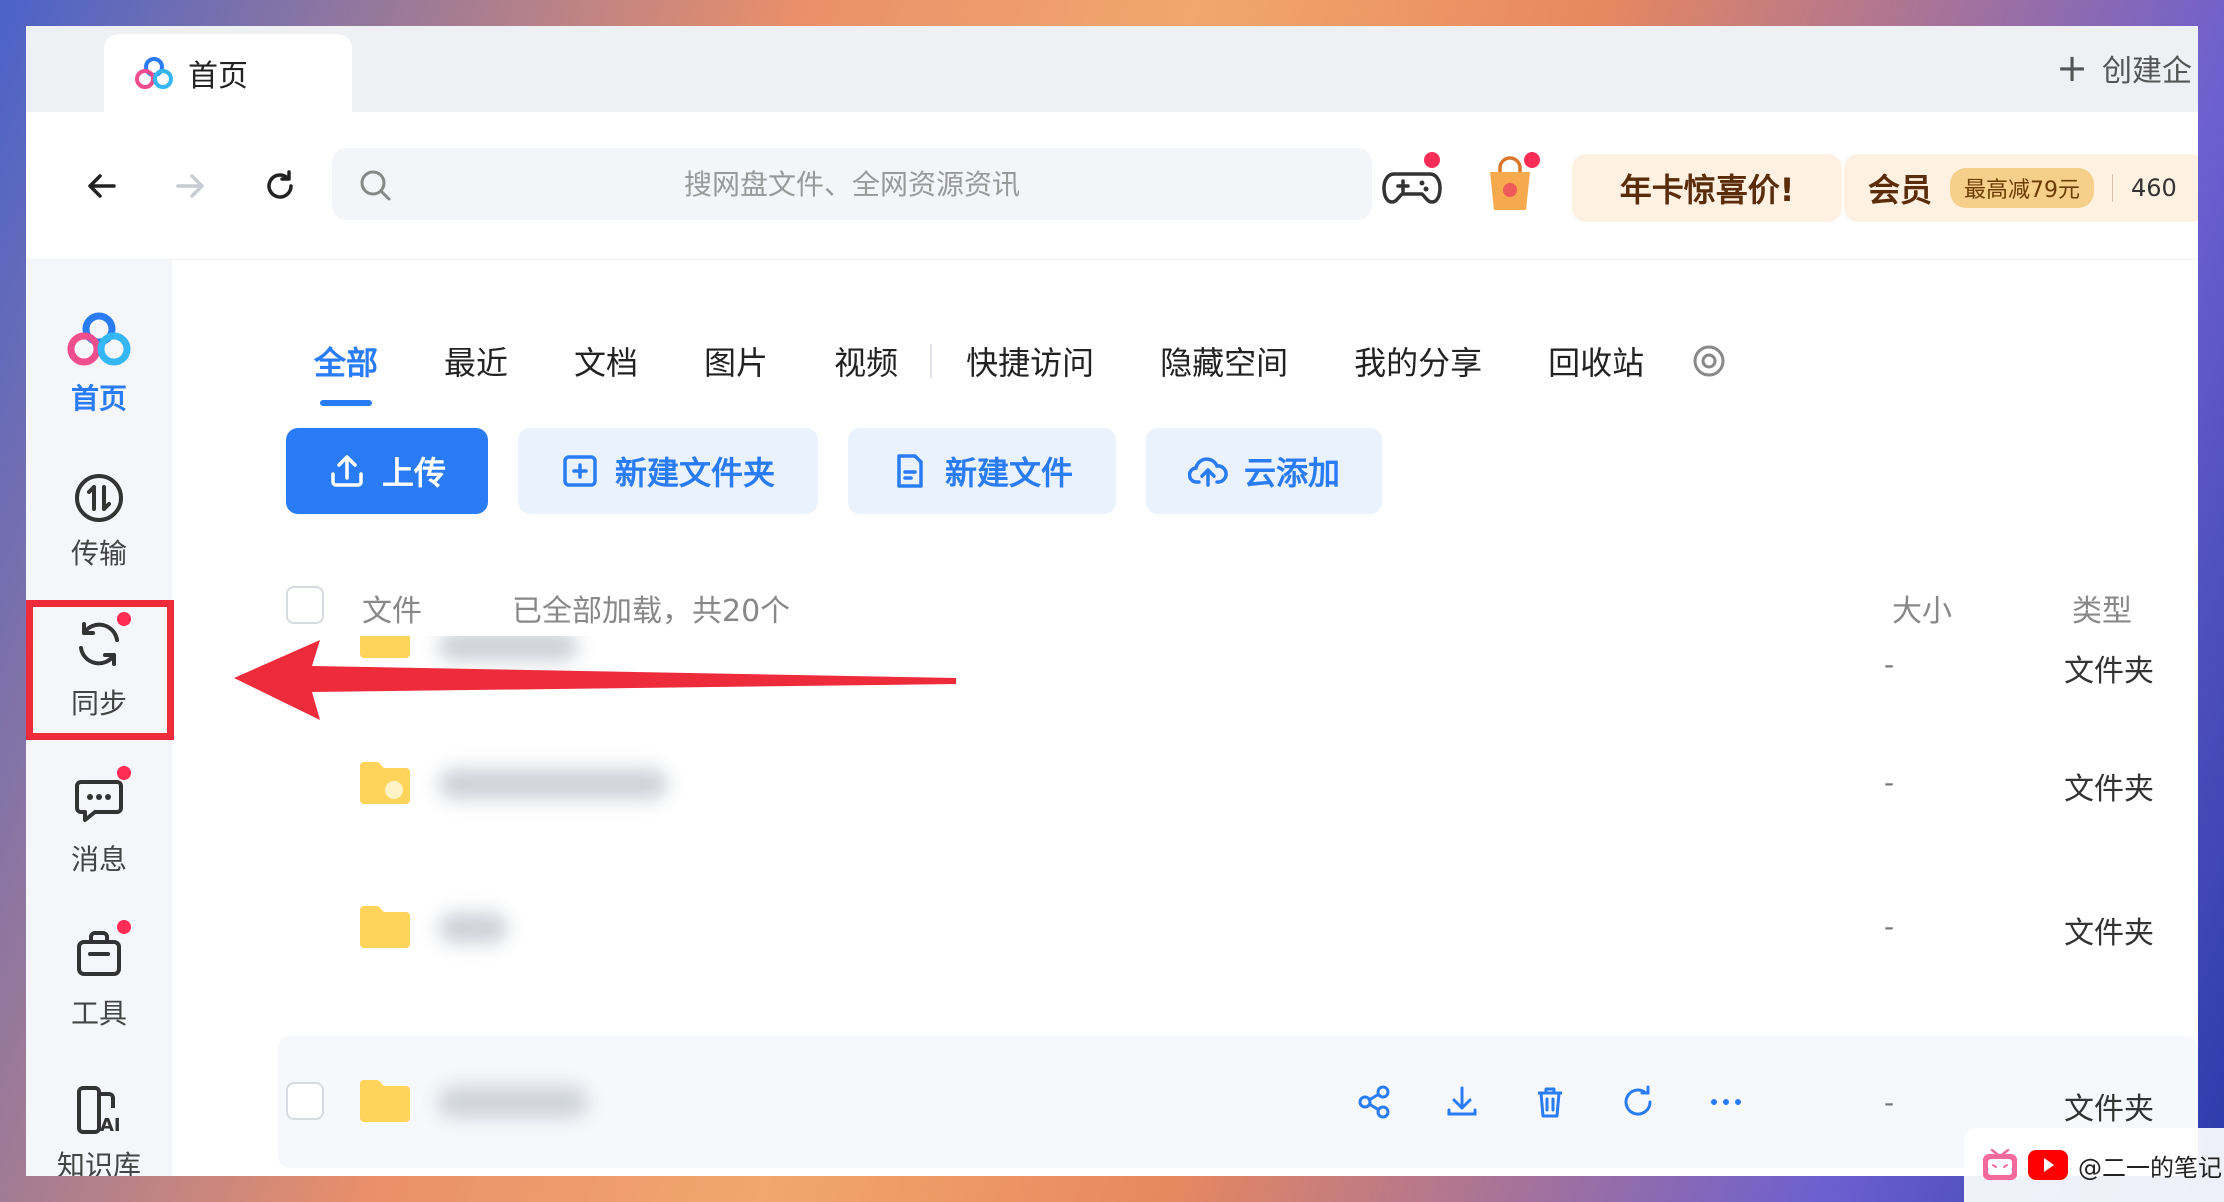 Image resolution: width=2224 pixels, height=1202 pixels. What do you see at coordinates (1207, 472) in the screenshot?
I see `cloud-upload-icon` at bounding box center [1207, 472].